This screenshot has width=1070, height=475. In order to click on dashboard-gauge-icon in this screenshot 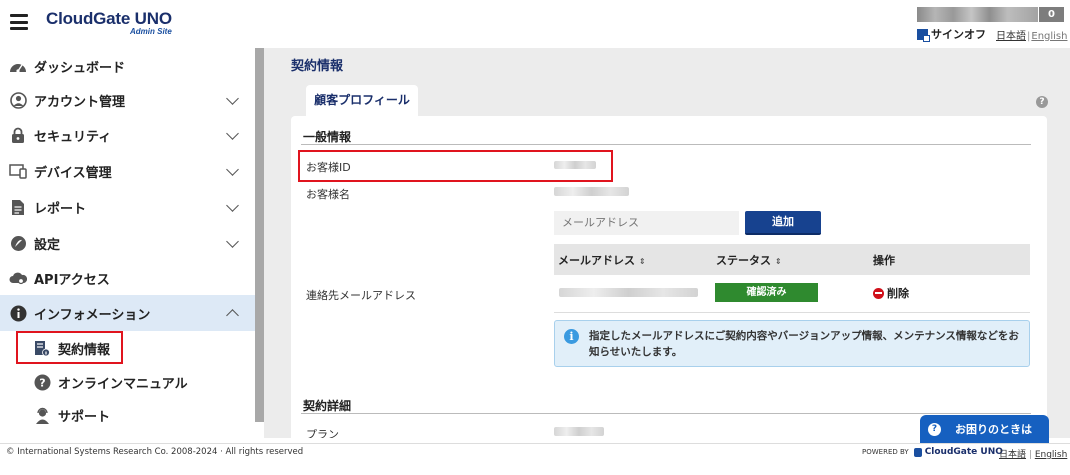, I will do `click(18, 66)`.